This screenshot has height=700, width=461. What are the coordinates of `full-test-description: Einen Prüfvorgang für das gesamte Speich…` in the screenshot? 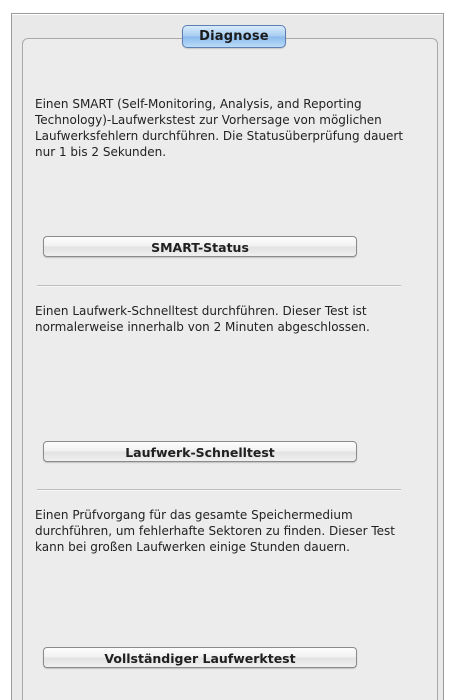 It's located at (215, 531).